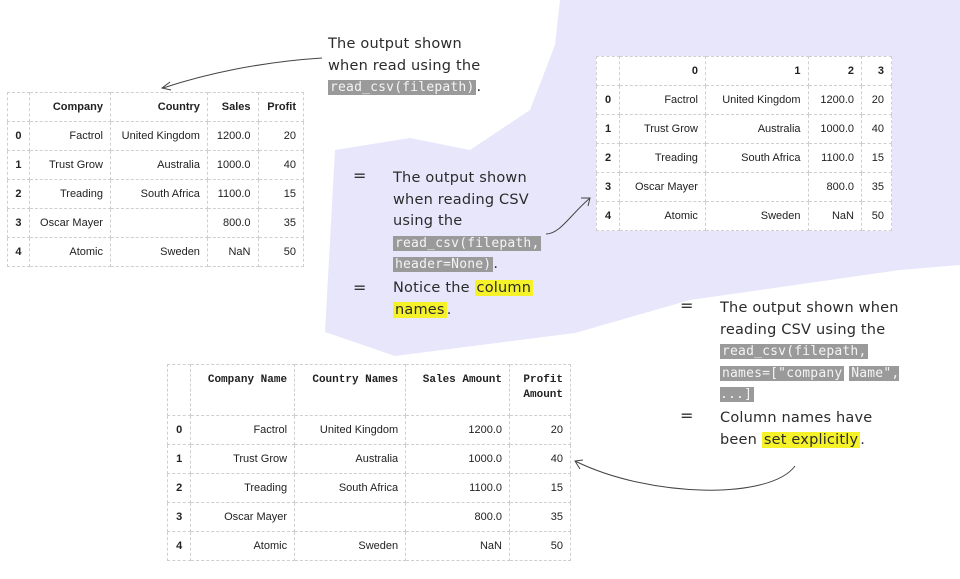 The height and width of the screenshot is (579, 960). Describe the element at coordinates (420, 309) in the screenshot. I see `highlight-text: names` at that location.